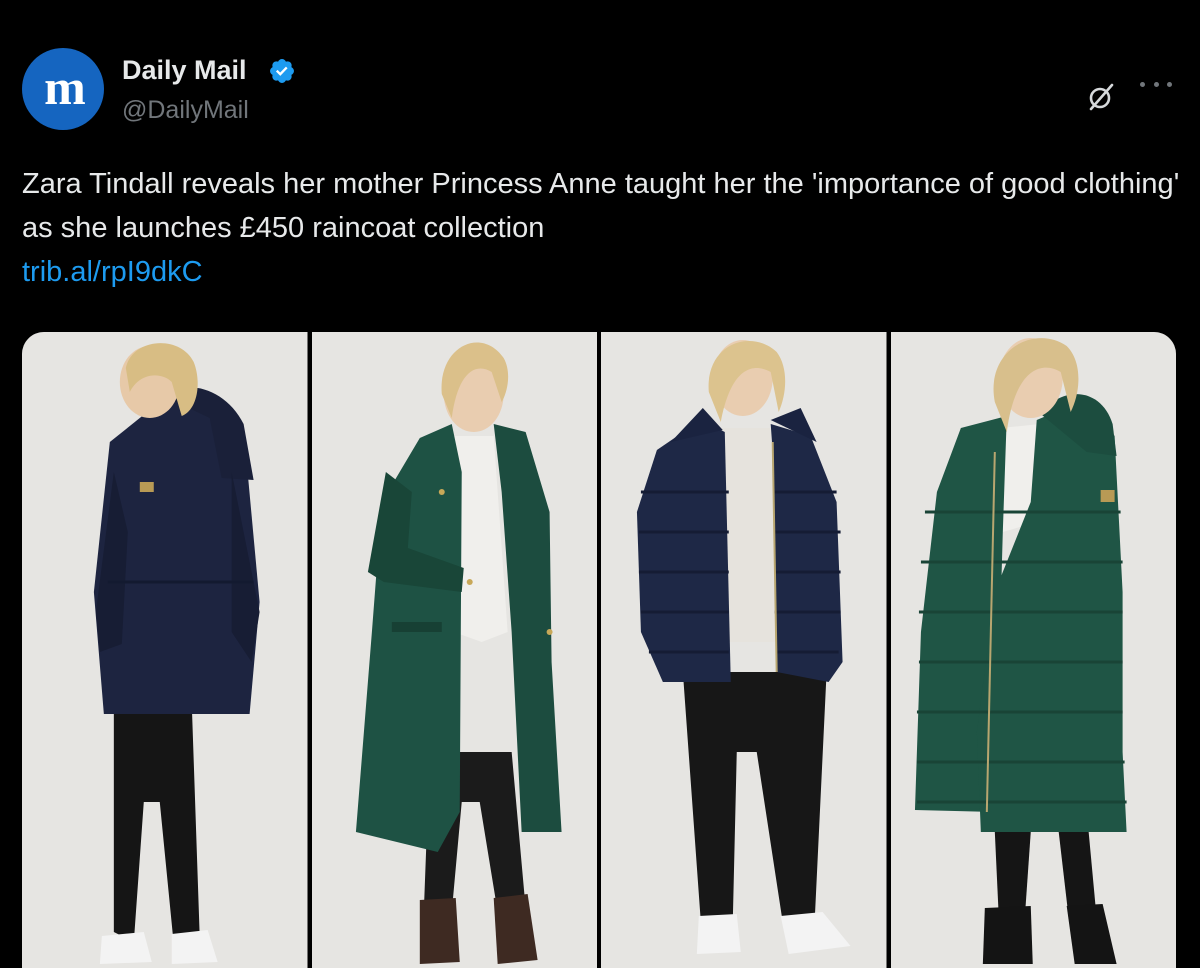 The height and width of the screenshot is (968, 1200). I want to click on tweet-link: trib.al/rpI9dkC, so click(112, 272).